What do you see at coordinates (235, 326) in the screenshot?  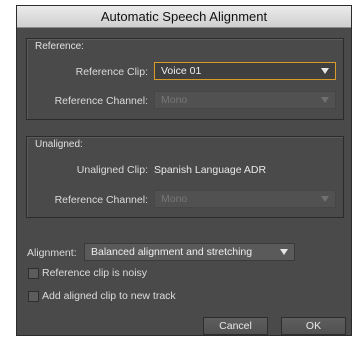 I see `cancel-button: Cancel` at bounding box center [235, 326].